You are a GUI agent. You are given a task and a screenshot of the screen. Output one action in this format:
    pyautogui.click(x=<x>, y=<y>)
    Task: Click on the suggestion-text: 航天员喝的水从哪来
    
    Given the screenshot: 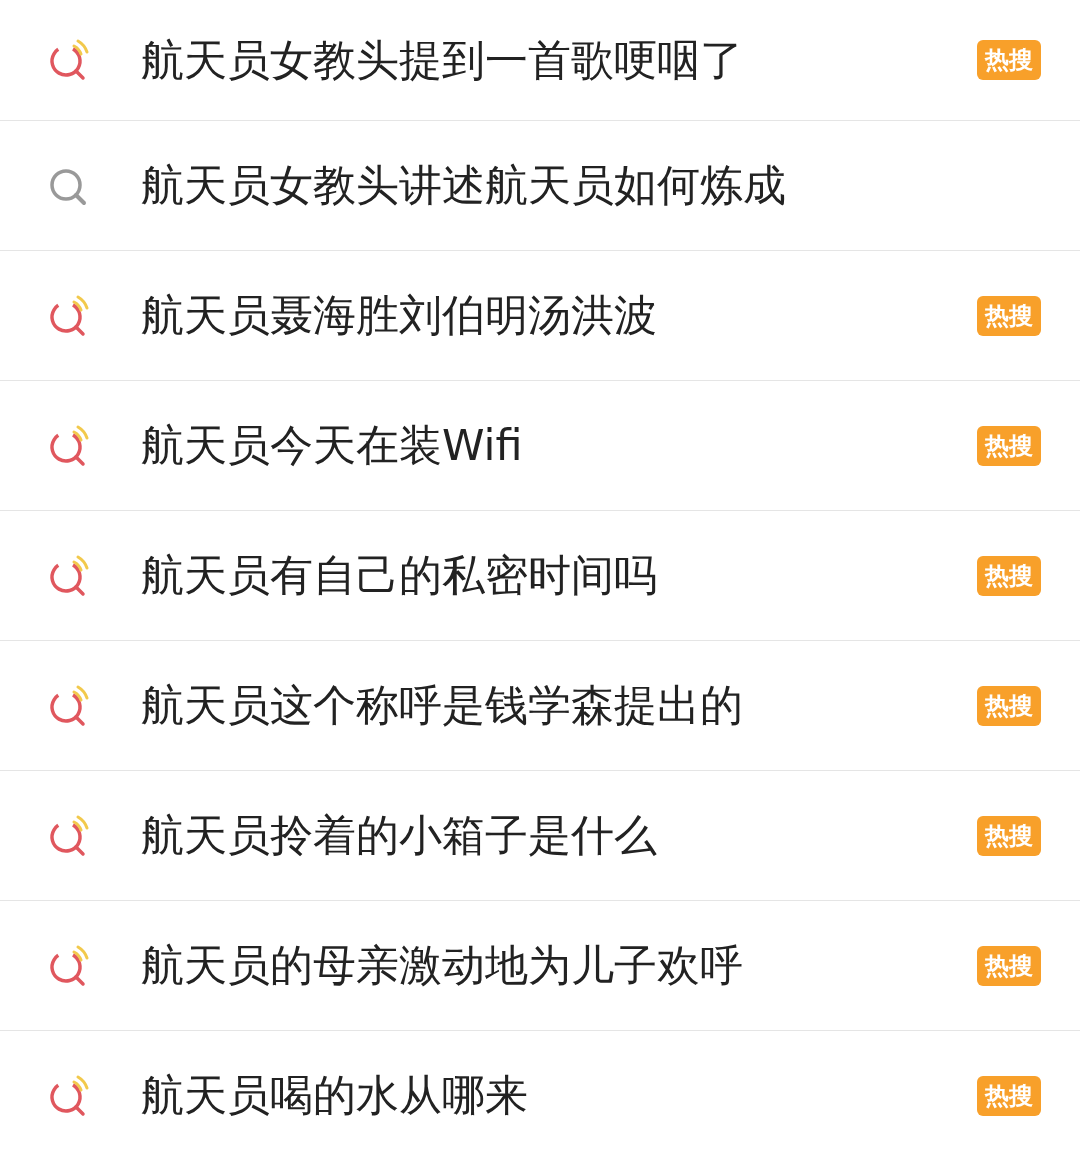 What is the action you would take?
    pyautogui.click(x=559, y=1095)
    